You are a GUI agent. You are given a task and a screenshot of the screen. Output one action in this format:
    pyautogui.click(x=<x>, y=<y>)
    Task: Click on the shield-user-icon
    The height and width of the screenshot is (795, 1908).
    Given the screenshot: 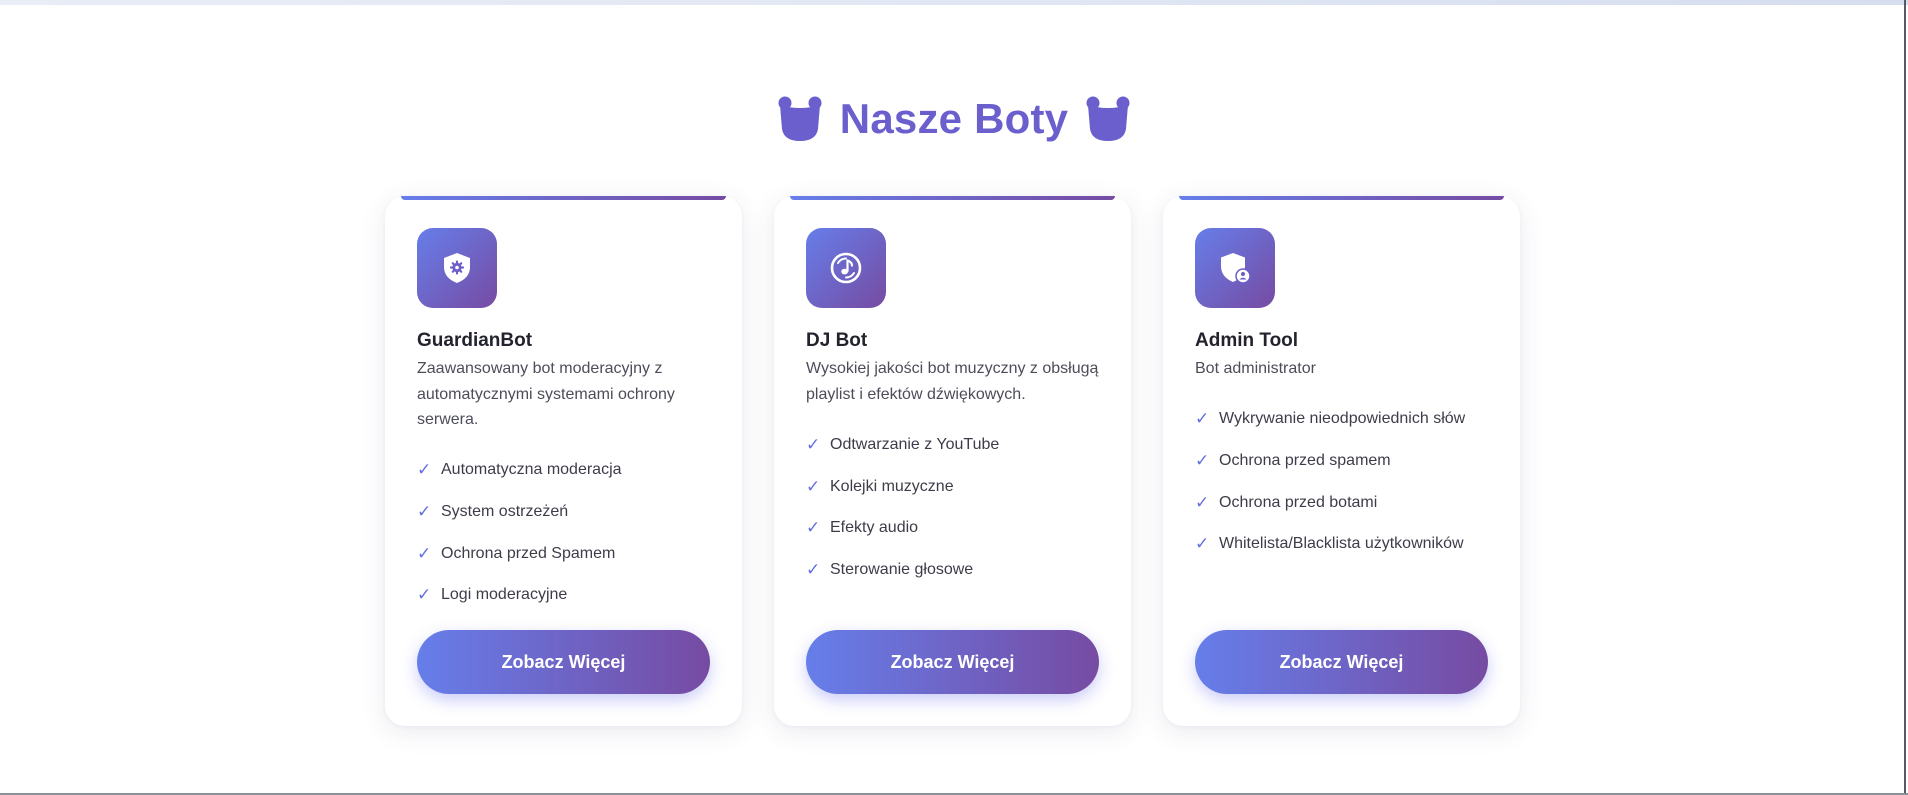 What is the action you would take?
    pyautogui.click(x=1235, y=268)
    